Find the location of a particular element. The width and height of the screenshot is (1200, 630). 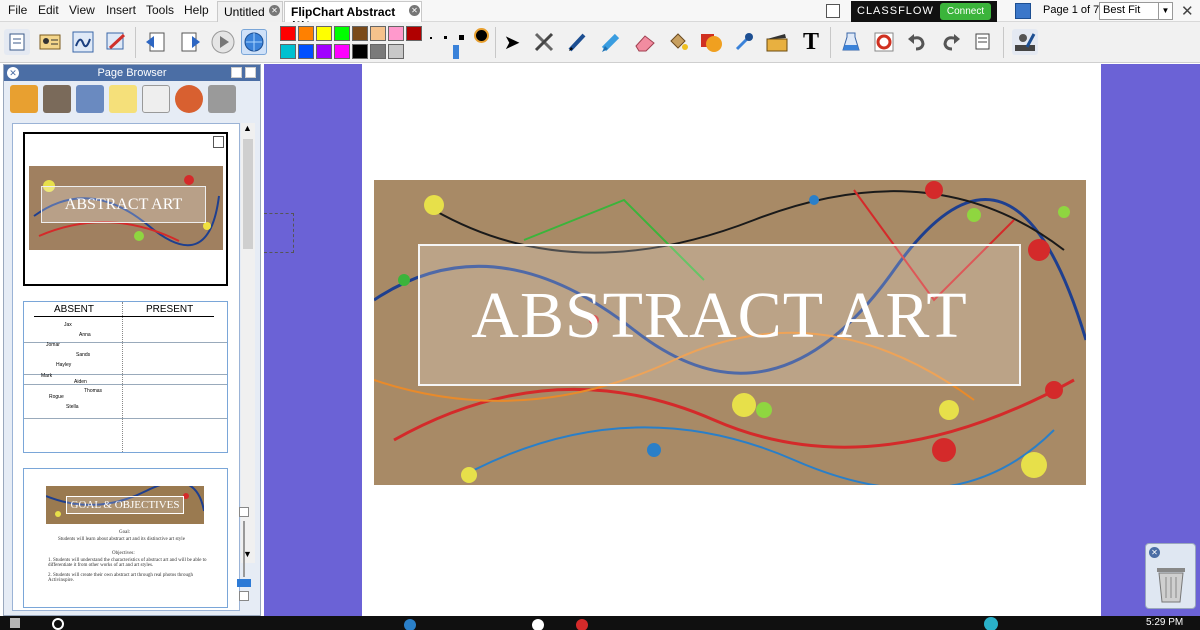

redo-icon is located at coordinates (951, 42).